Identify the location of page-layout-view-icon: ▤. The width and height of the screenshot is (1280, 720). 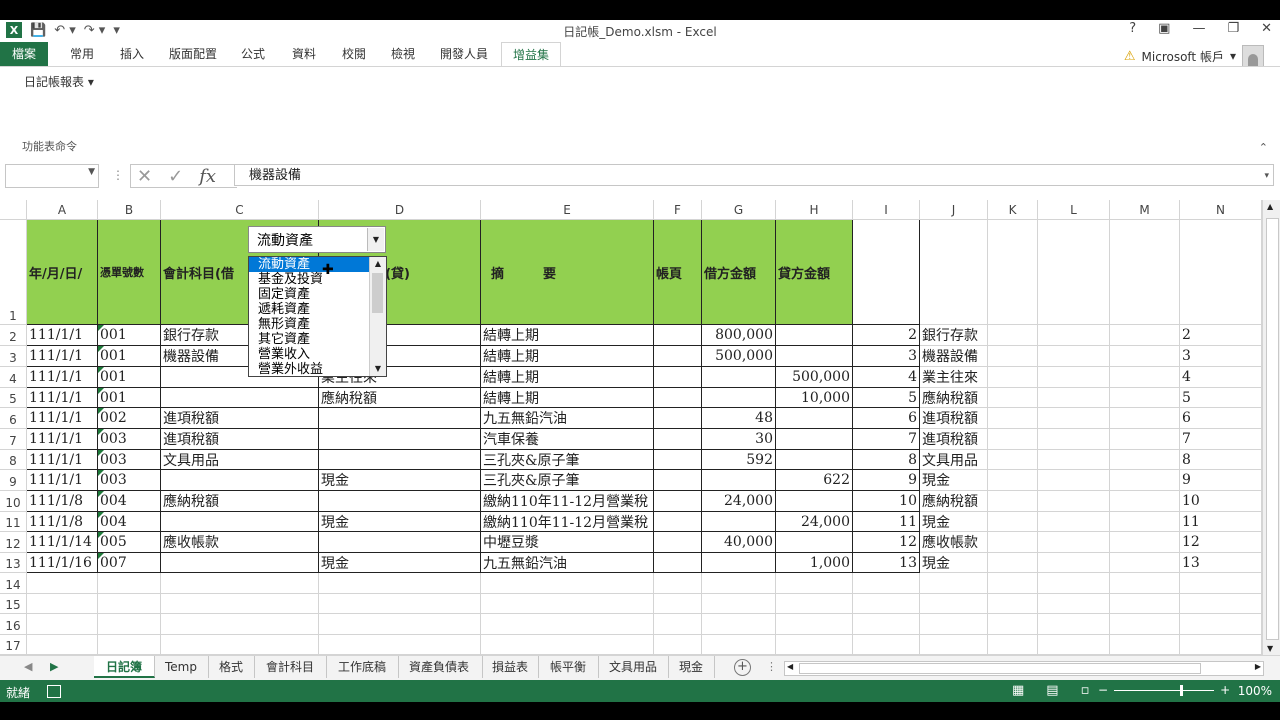
(1052, 690).